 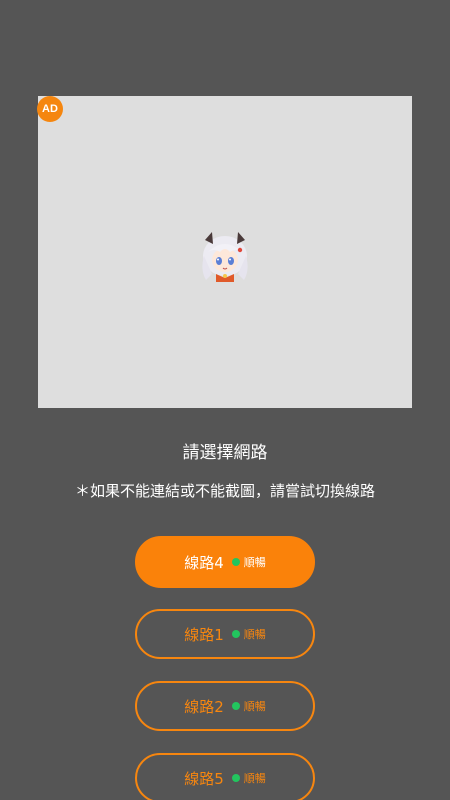 What do you see at coordinates (204, 706) in the screenshot?
I see `route-label: 線路2` at bounding box center [204, 706].